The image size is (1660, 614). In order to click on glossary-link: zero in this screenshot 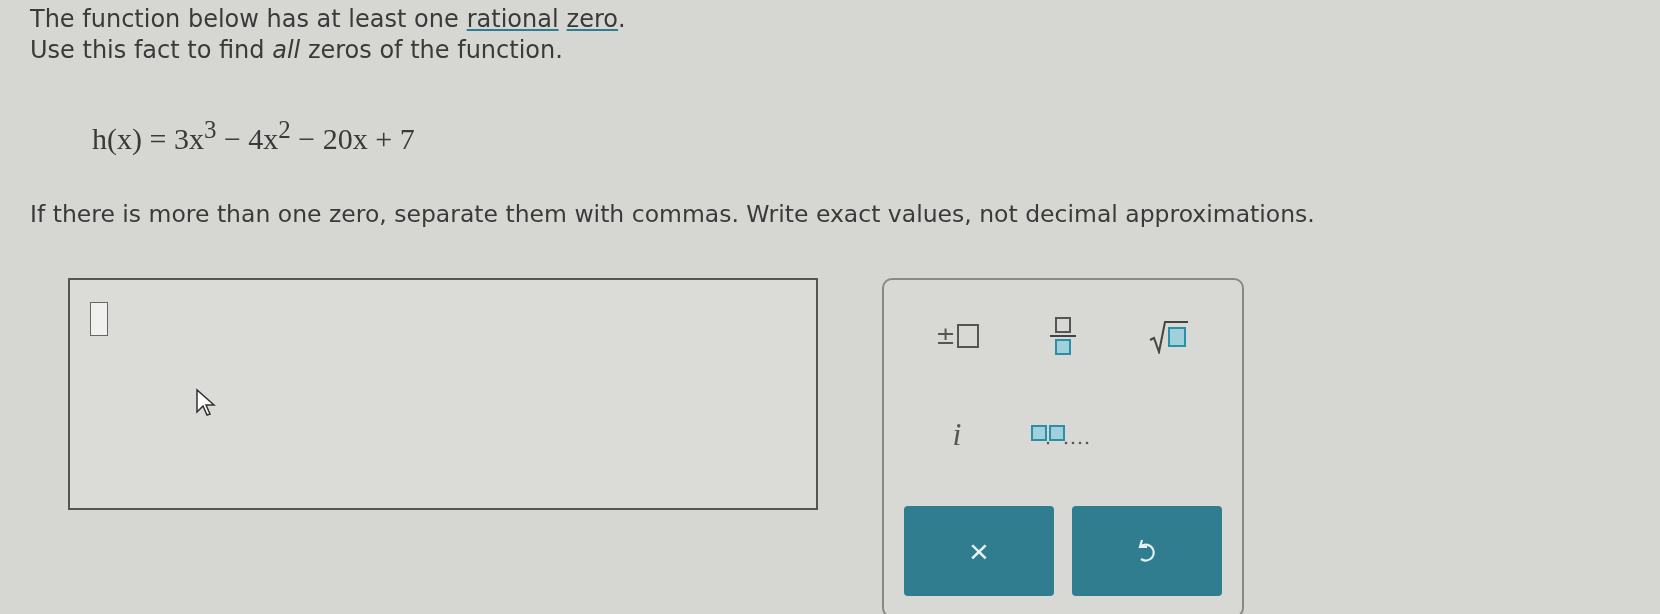, I will do `click(592, 19)`.